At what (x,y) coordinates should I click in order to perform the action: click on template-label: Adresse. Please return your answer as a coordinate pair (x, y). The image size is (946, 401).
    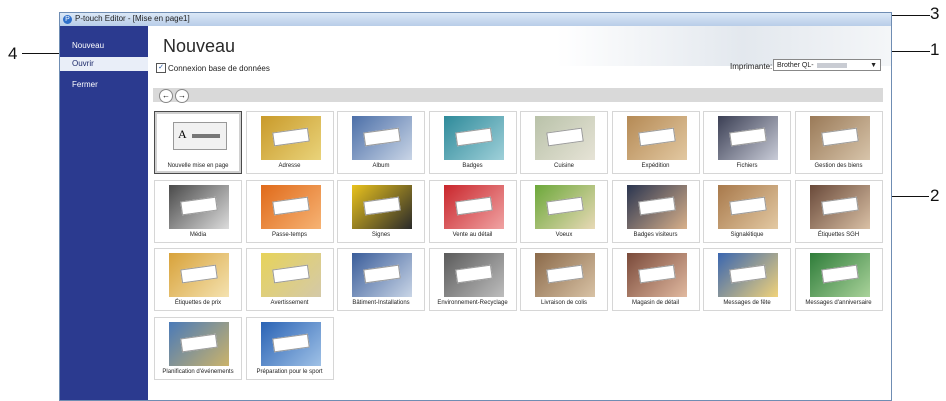
    Looking at the image, I should click on (289, 166).